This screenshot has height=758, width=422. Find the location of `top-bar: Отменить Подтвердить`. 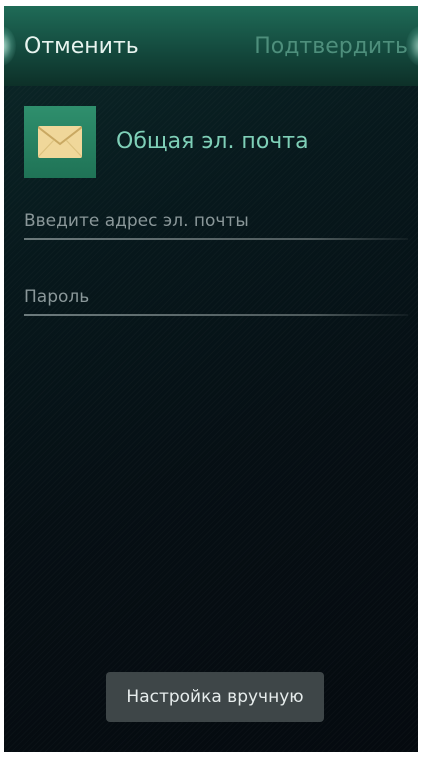

top-bar: Отменить Подтвердить is located at coordinates (211, 46).